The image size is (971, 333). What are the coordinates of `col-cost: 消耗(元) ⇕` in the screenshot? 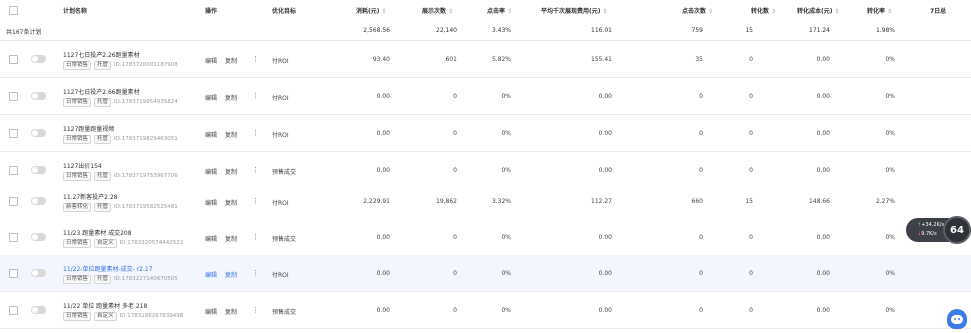 It's located at (371, 10).